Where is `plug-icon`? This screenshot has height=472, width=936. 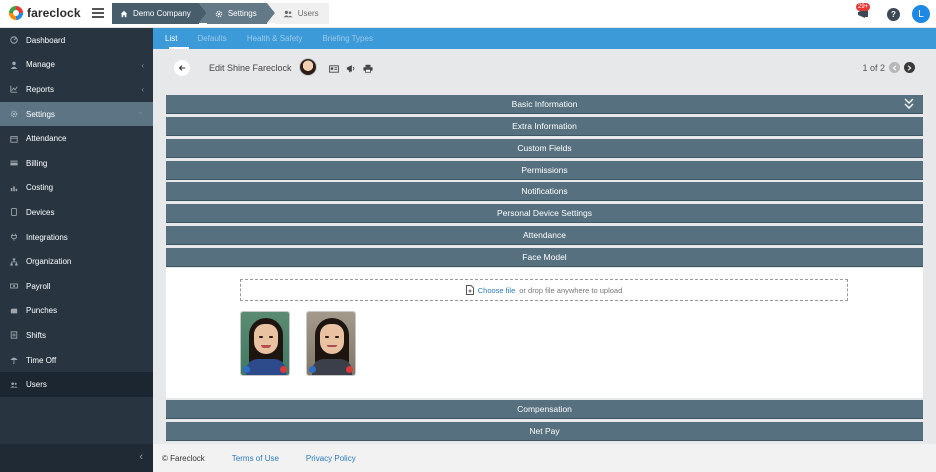 plug-icon is located at coordinates (14, 237).